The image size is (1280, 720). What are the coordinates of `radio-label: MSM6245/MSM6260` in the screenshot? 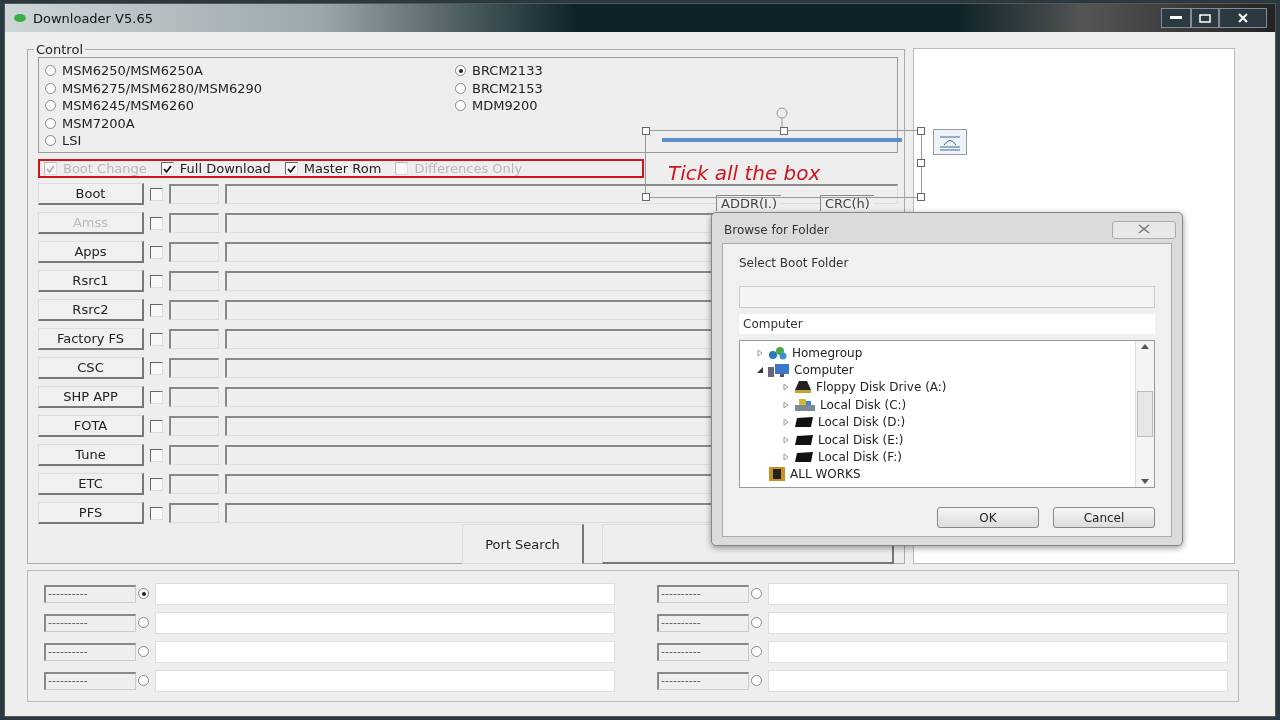 It's located at (128, 106).